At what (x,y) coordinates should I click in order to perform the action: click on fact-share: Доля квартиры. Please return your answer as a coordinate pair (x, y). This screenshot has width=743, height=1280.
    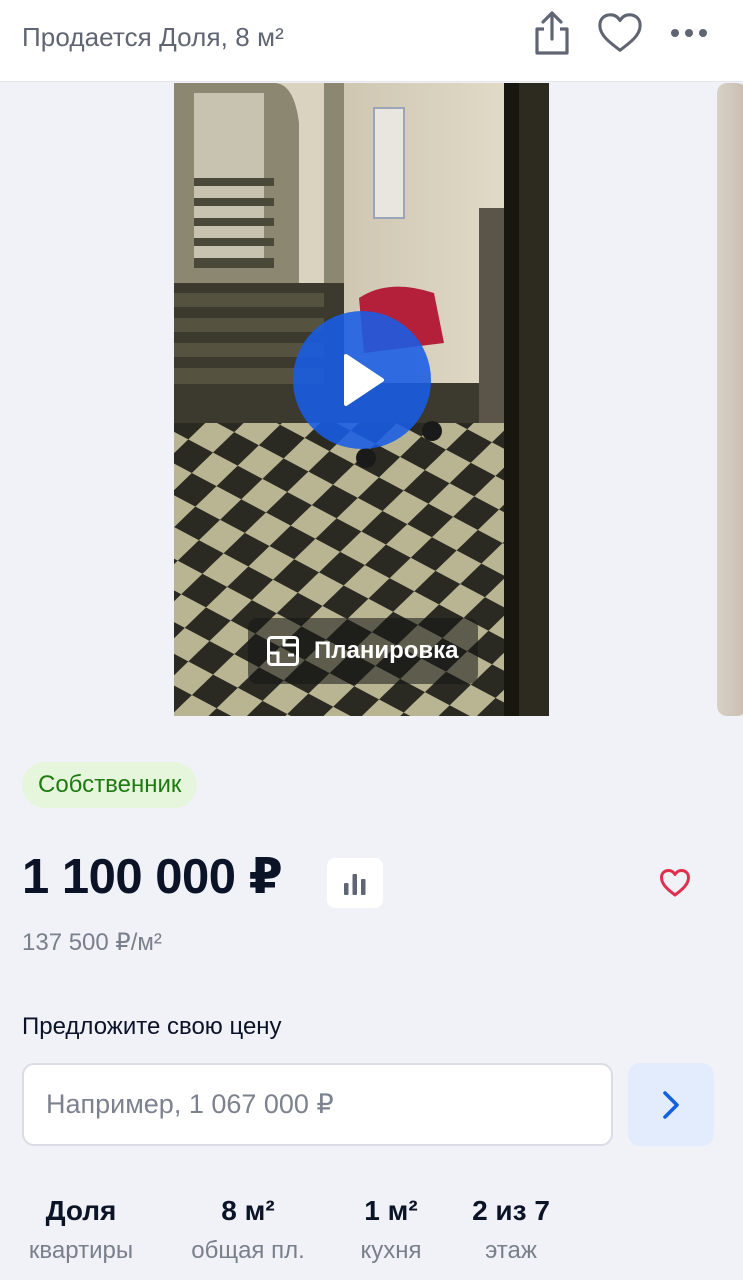
    Looking at the image, I should click on (81, 1230).